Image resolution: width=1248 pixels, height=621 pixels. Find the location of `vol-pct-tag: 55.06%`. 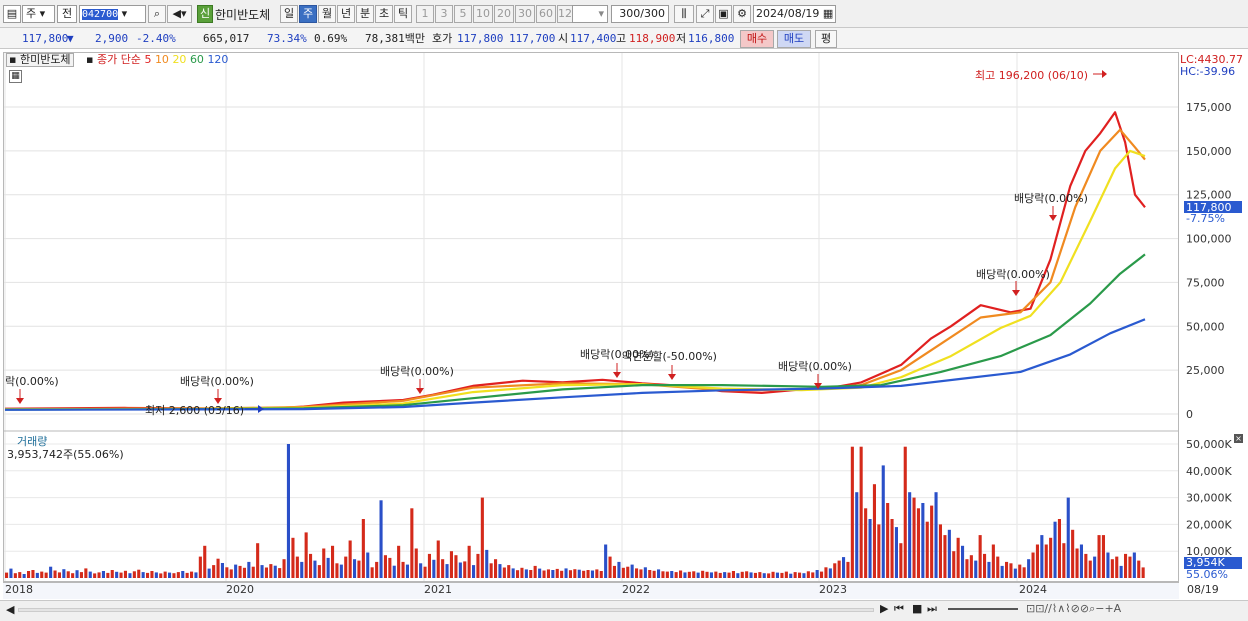

vol-pct-tag: 55.06% is located at coordinates (1213, 574).